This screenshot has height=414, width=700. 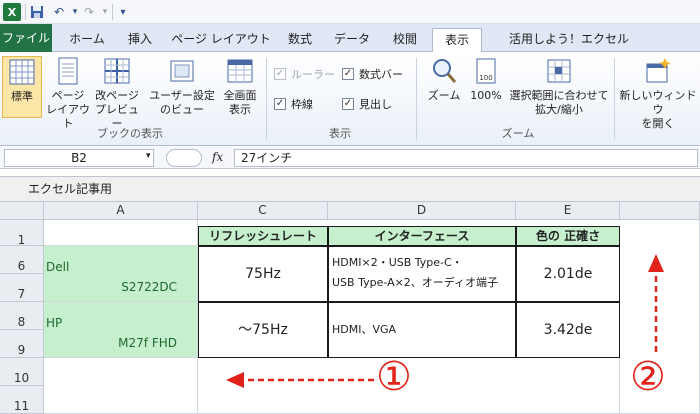 What do you see at coordinates (79, 158) in the screenshot?
I see `name-box: B2` at bounding box center [79, 158].